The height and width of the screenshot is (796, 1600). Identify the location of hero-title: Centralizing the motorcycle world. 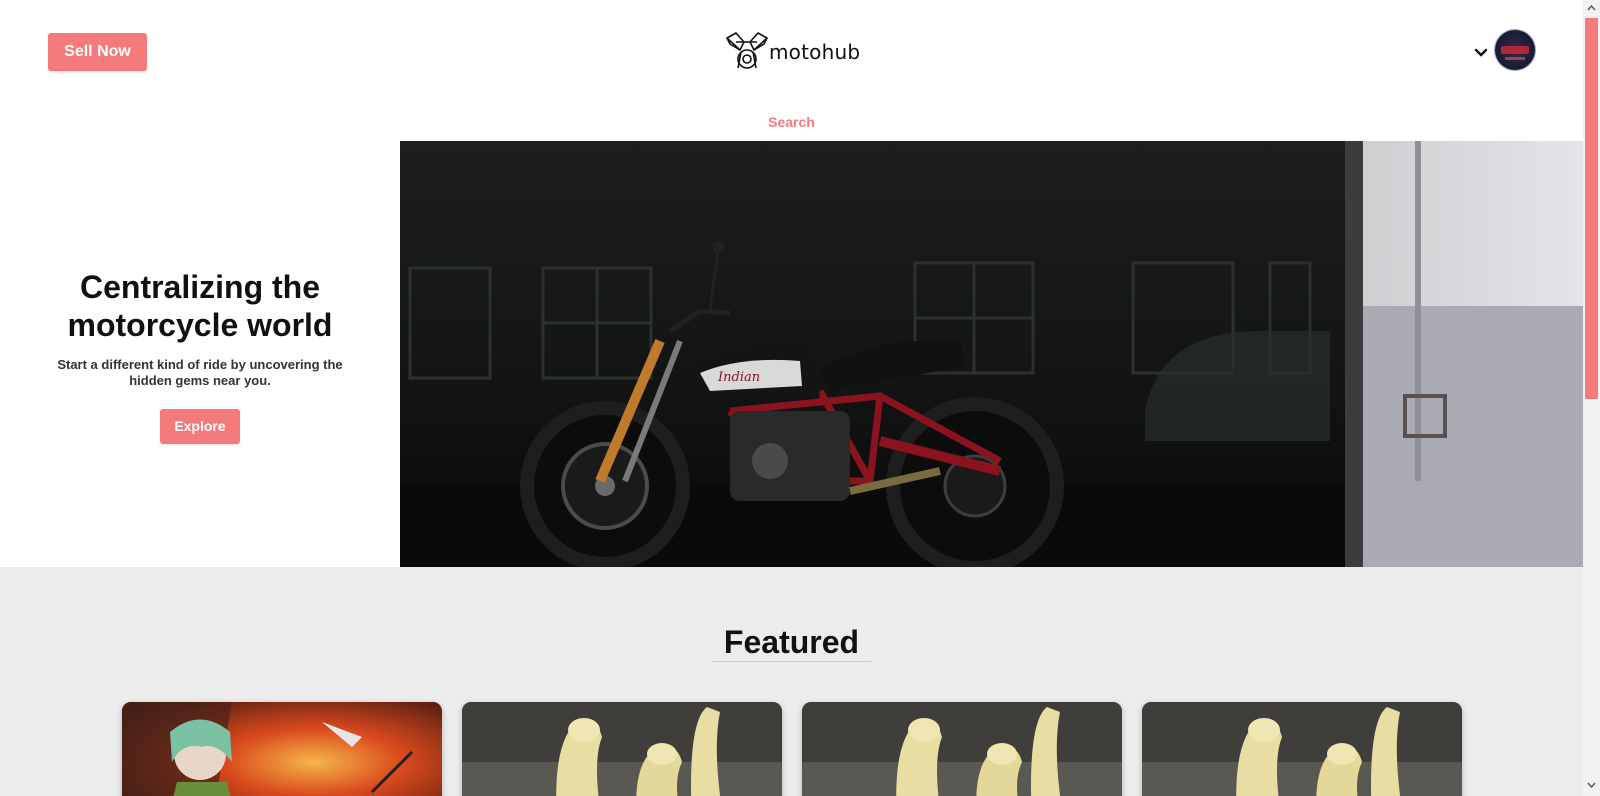
(200, 306).